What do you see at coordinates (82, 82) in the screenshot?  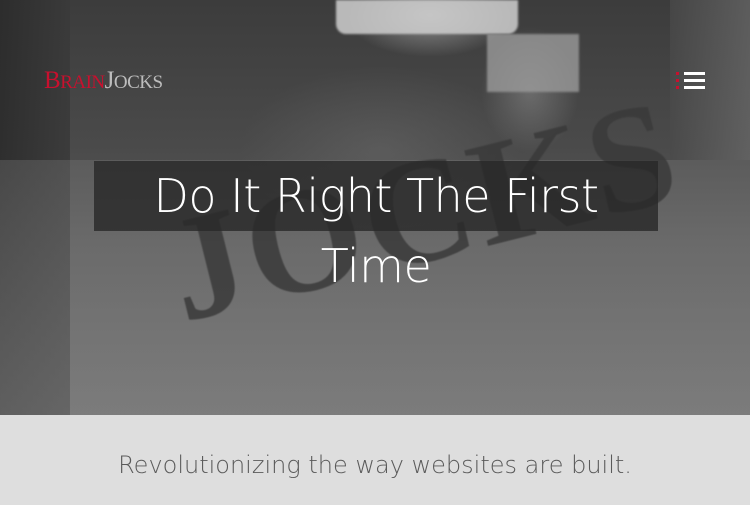 I see `logo-brain-rest: RAIN` at bounding box center [82, 82].